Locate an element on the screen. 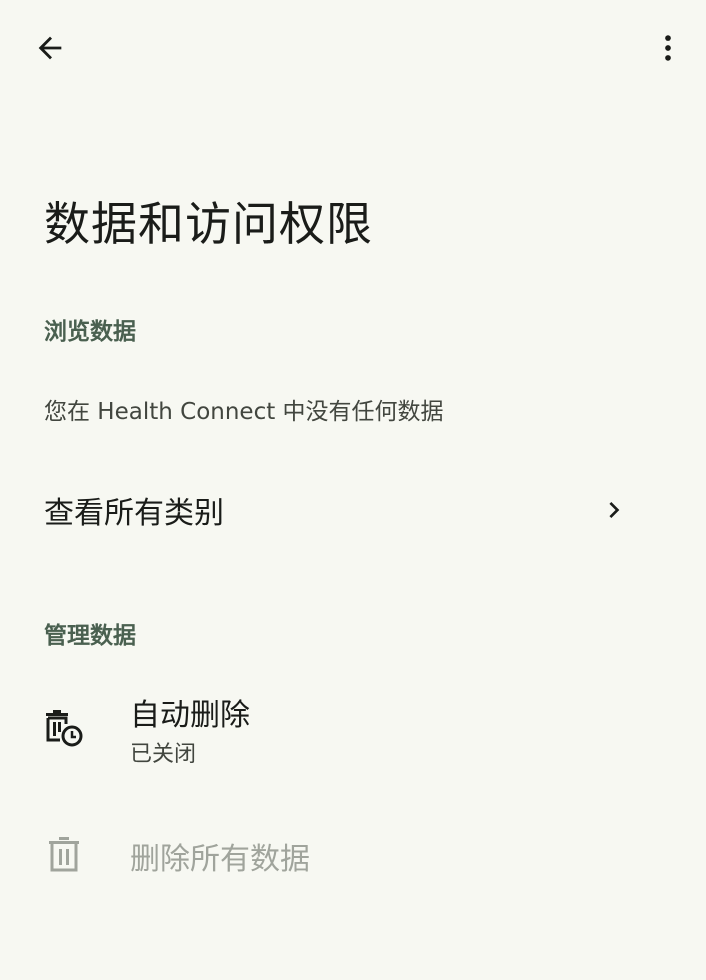 The width and height of the screenshot is (706, 980). chevron-right-icon is located at coordinates (614, 510).